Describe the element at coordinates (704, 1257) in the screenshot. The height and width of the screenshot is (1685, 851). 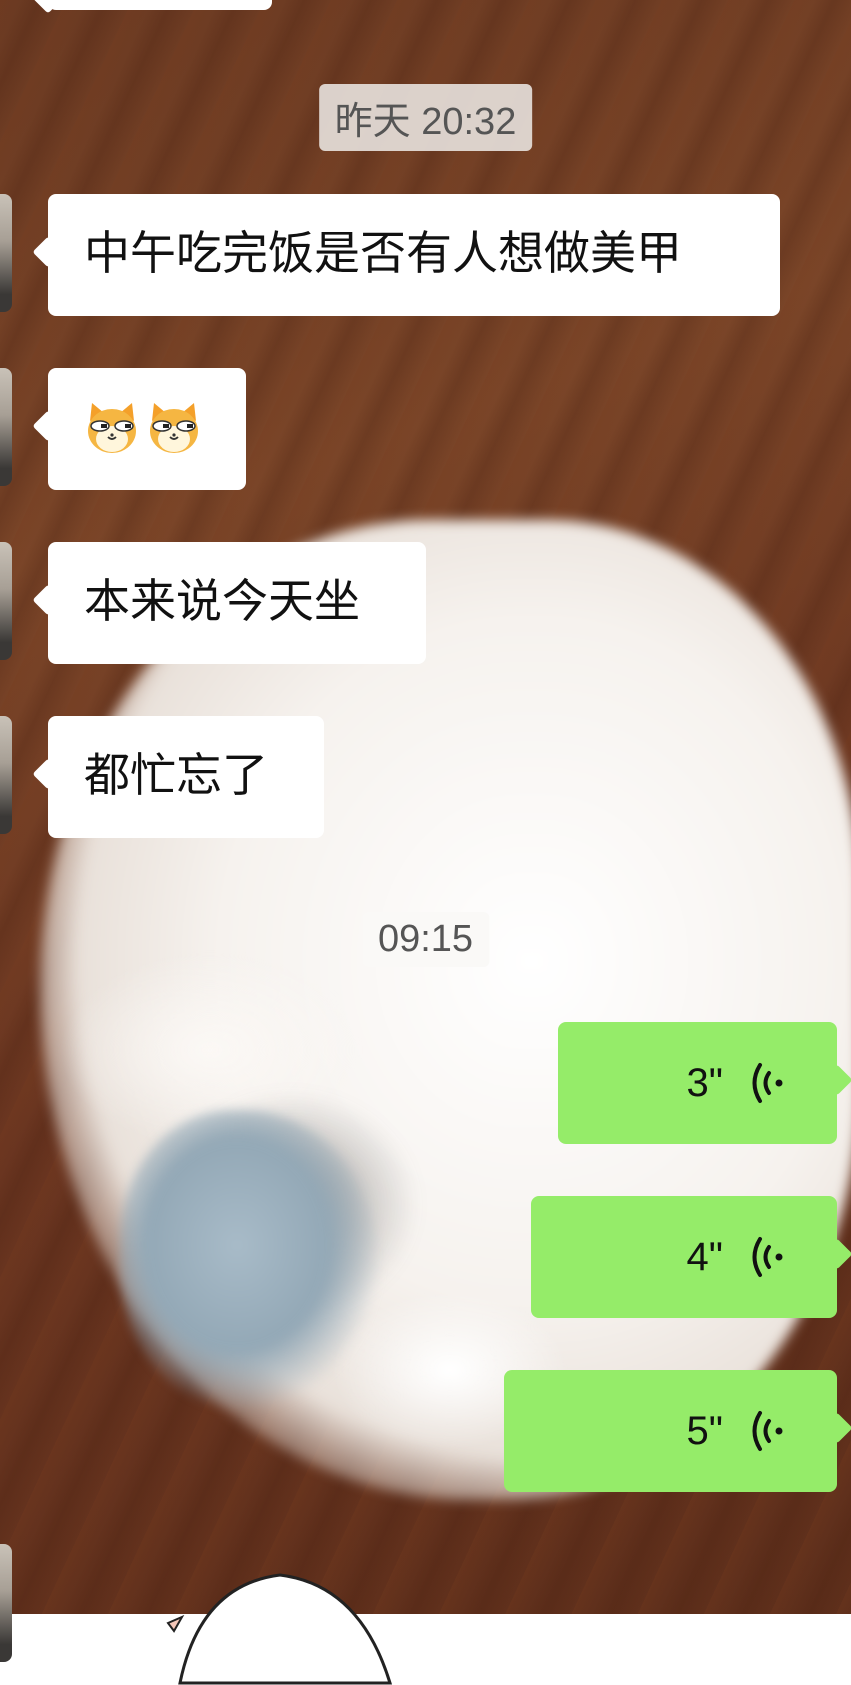
I see `voice-duration: 4"` at that location.